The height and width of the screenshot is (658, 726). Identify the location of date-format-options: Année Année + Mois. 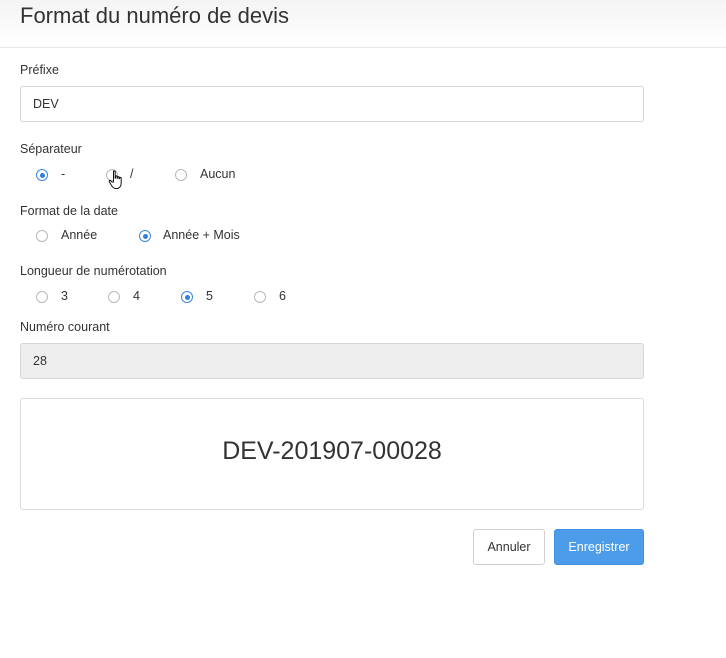
(363, 236).